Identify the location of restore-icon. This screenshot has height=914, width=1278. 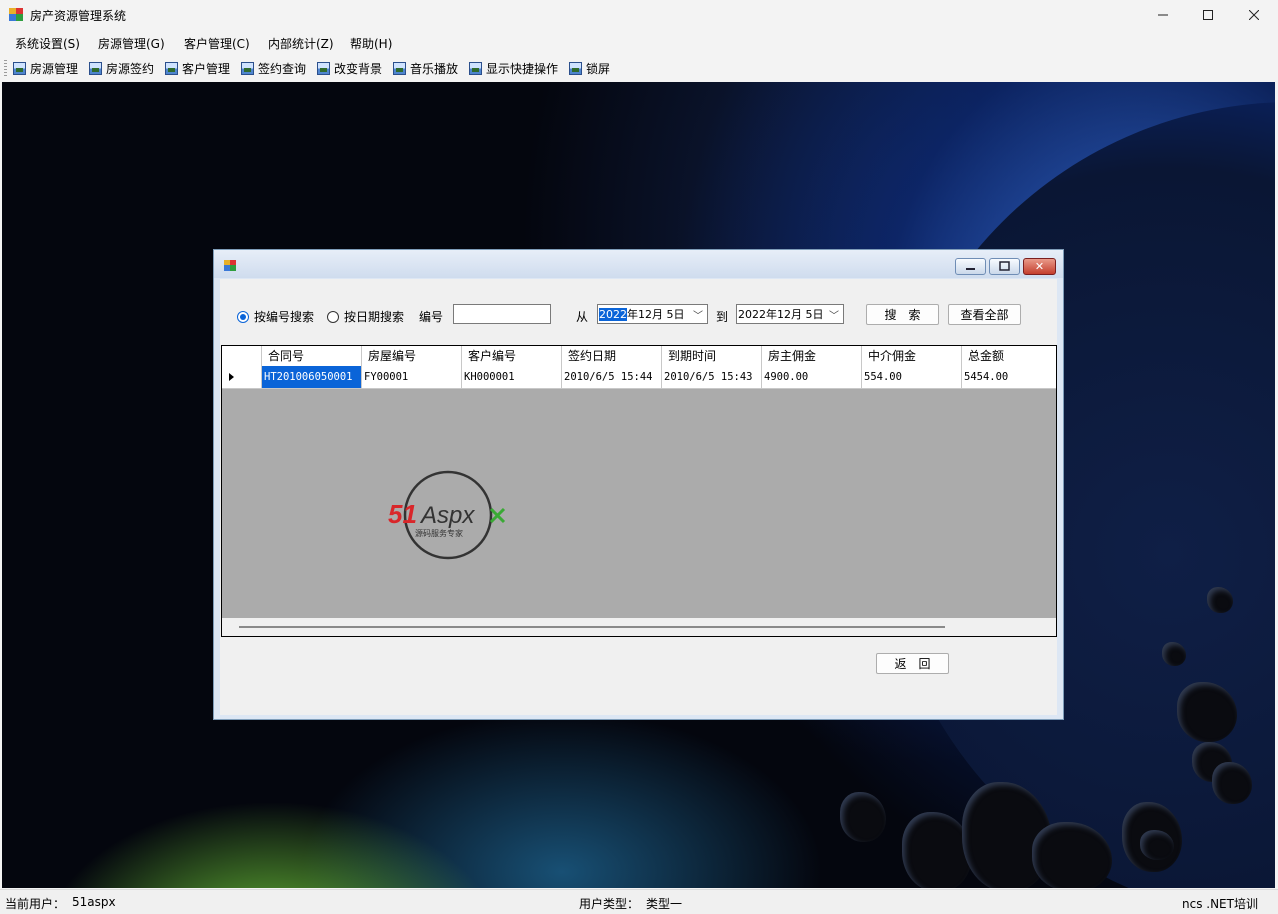
(1004, 266).